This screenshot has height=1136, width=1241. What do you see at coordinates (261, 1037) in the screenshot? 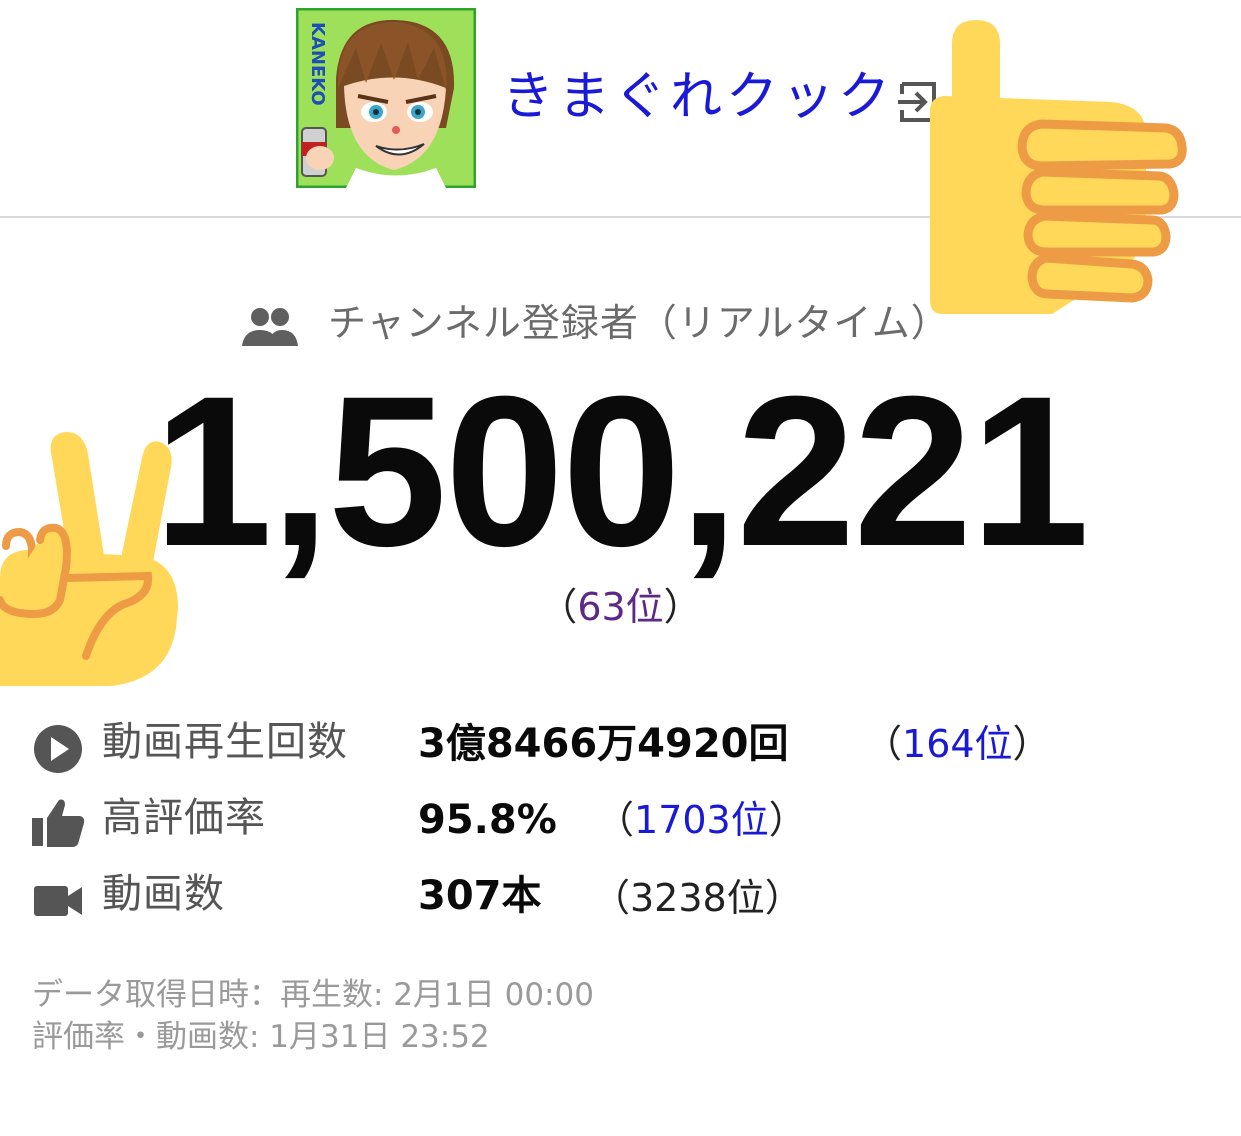
I see `data-timestamp-rates: 評価率・動画数: 1月31日 23:52` at bounding box center [261, 1037].